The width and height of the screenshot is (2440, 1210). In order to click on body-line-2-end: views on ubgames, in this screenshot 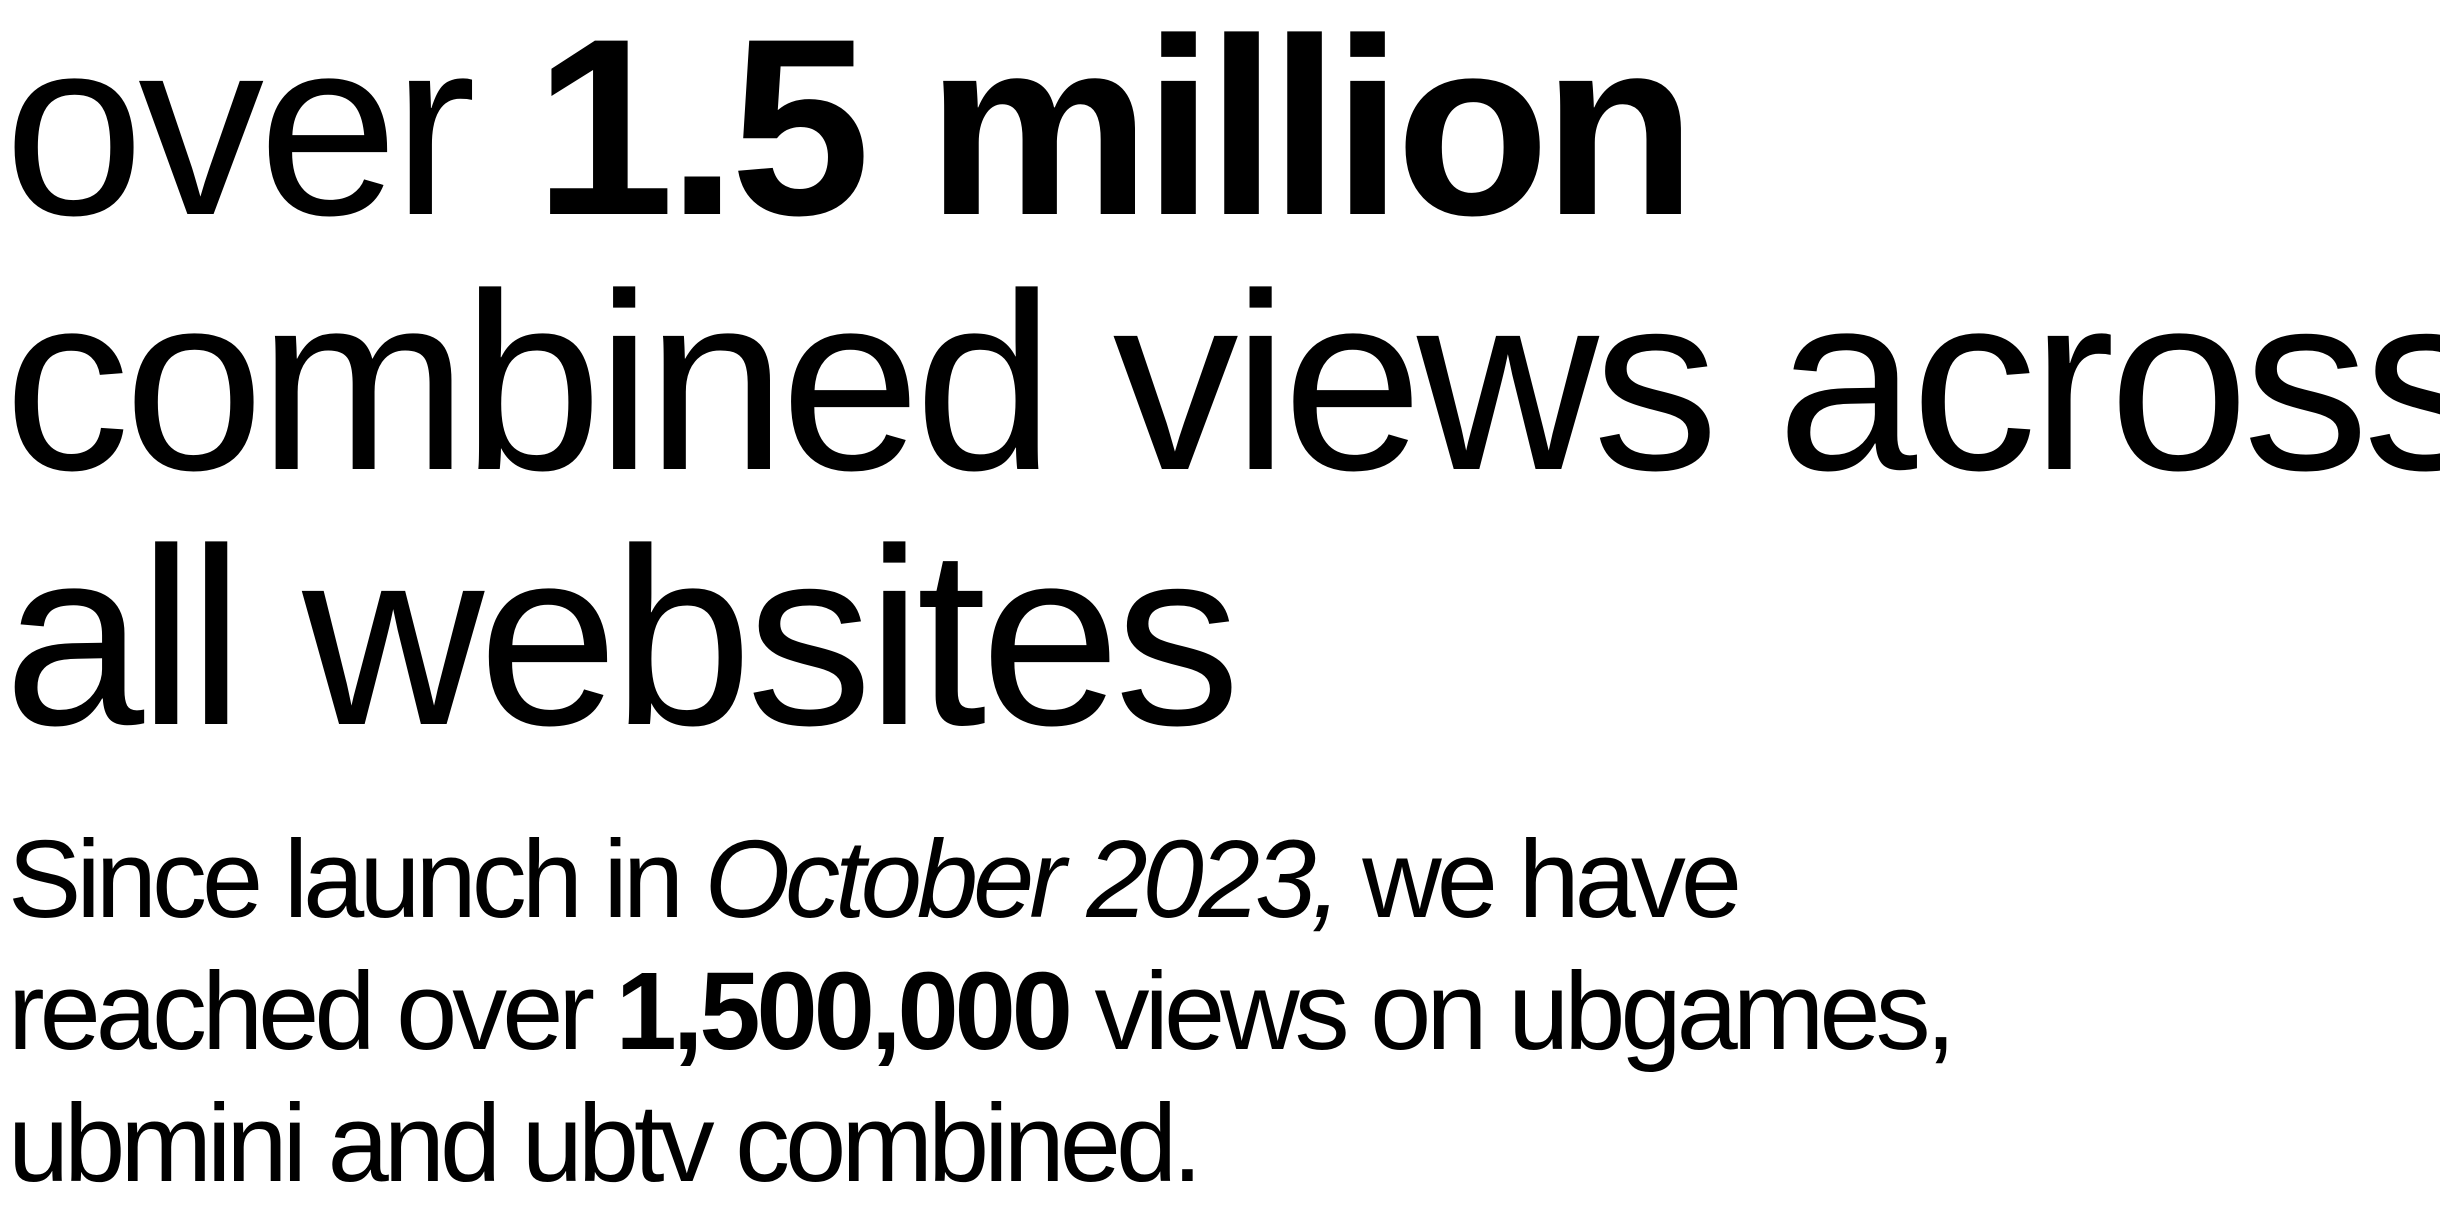, I will do `click(1513, 1011)`.